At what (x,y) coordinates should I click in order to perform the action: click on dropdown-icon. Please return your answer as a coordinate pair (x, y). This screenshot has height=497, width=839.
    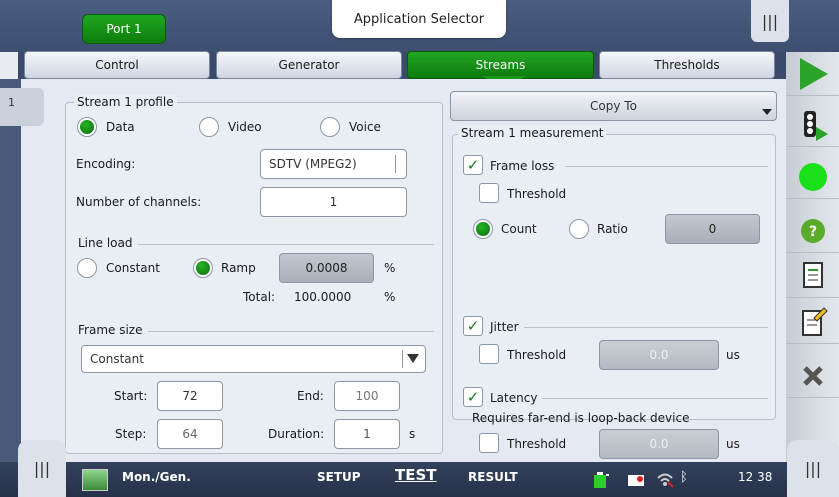
    Looking at the image, I should click on (767, 112).